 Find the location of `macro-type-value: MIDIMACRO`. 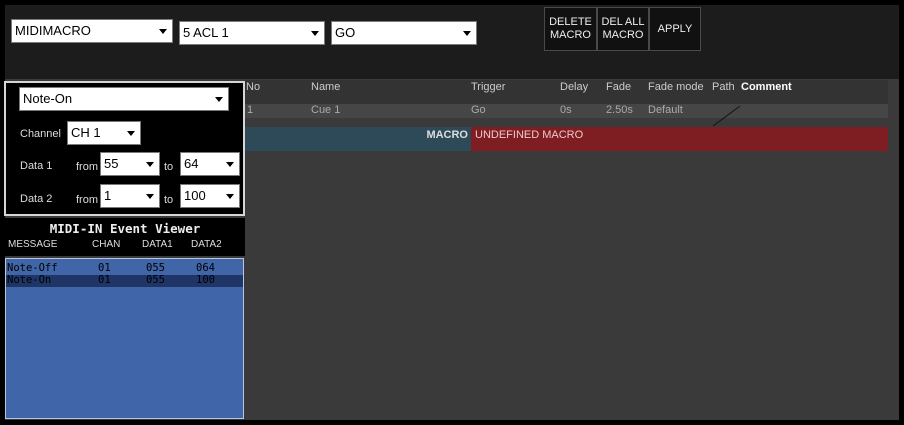

macro-type-value: MIDIMACRO is located at coordinates (53, 30).